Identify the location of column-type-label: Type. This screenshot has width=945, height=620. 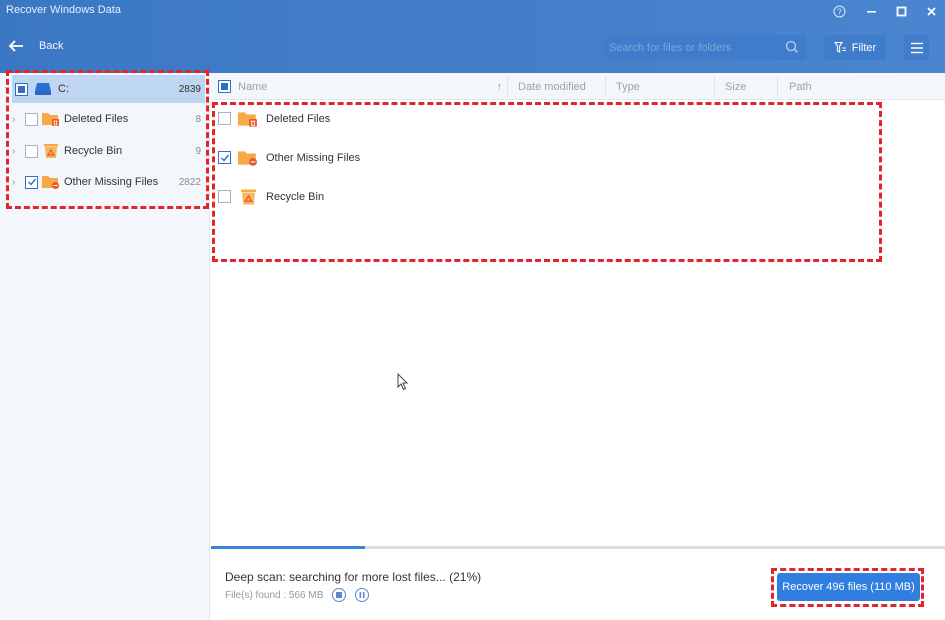
(628, 86).